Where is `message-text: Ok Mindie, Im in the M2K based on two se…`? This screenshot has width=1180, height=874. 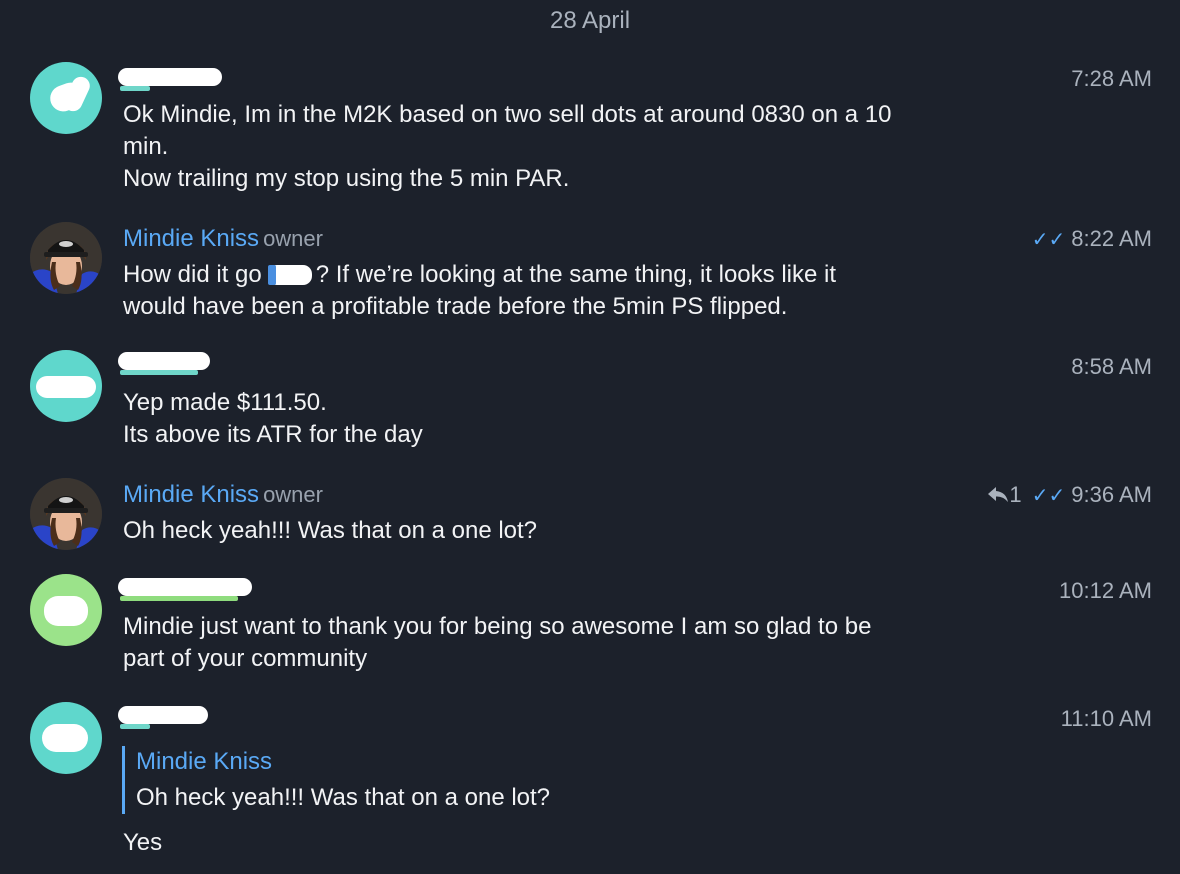
message-text: Ok Mindie, Im in the M2K based on two se… is located at coordinates (563, 147).